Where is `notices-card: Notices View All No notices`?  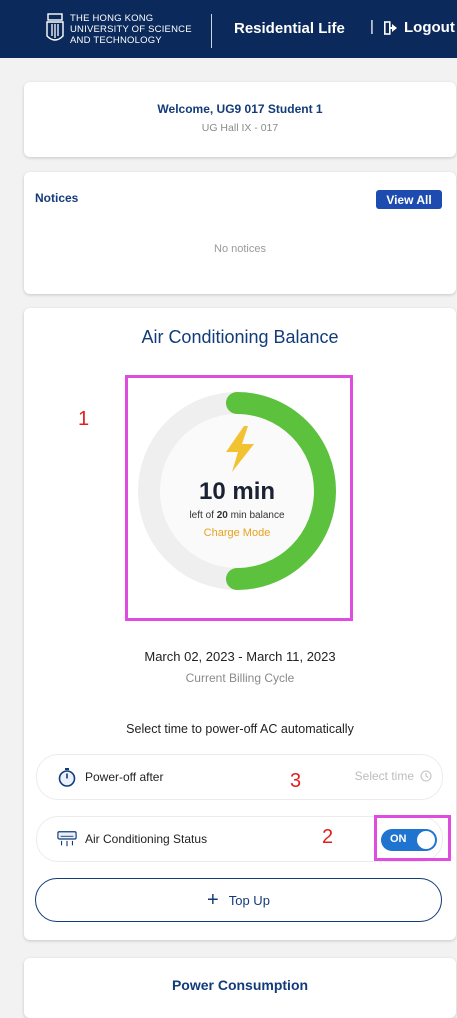
notices-card: Notices View All No notices is located at coordinates (240, 233).